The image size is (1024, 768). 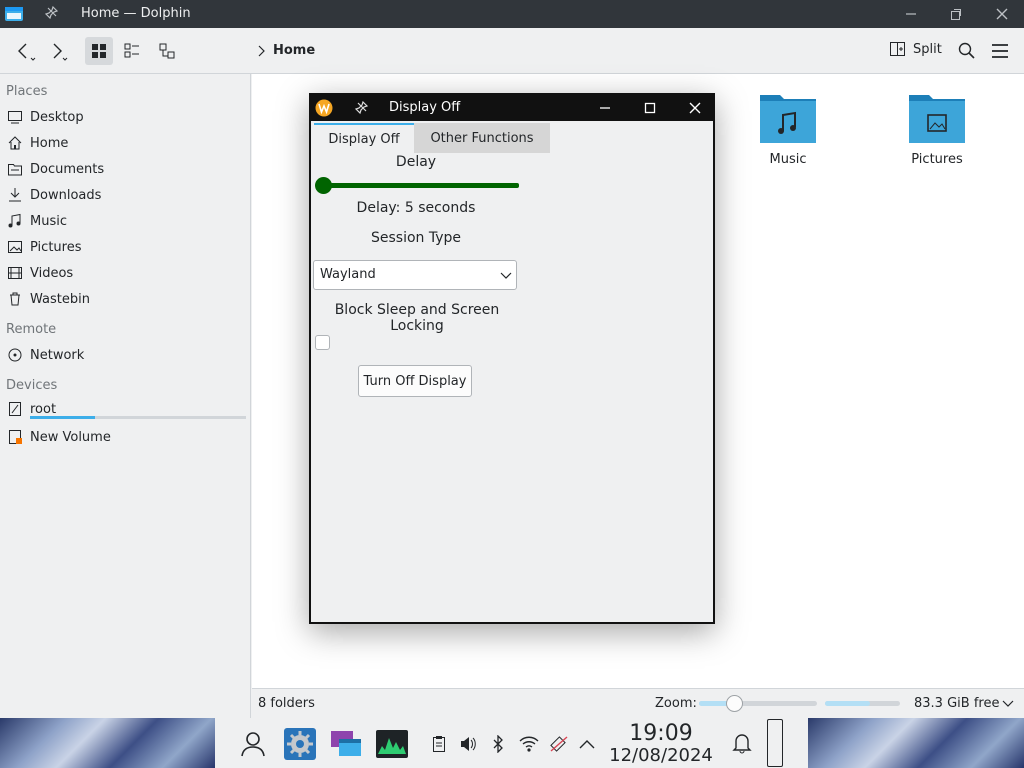 What do you see at coordinates (392, 744) in the screenshot?
I see `system-monitor-icon` at bounding box center [392, 744].